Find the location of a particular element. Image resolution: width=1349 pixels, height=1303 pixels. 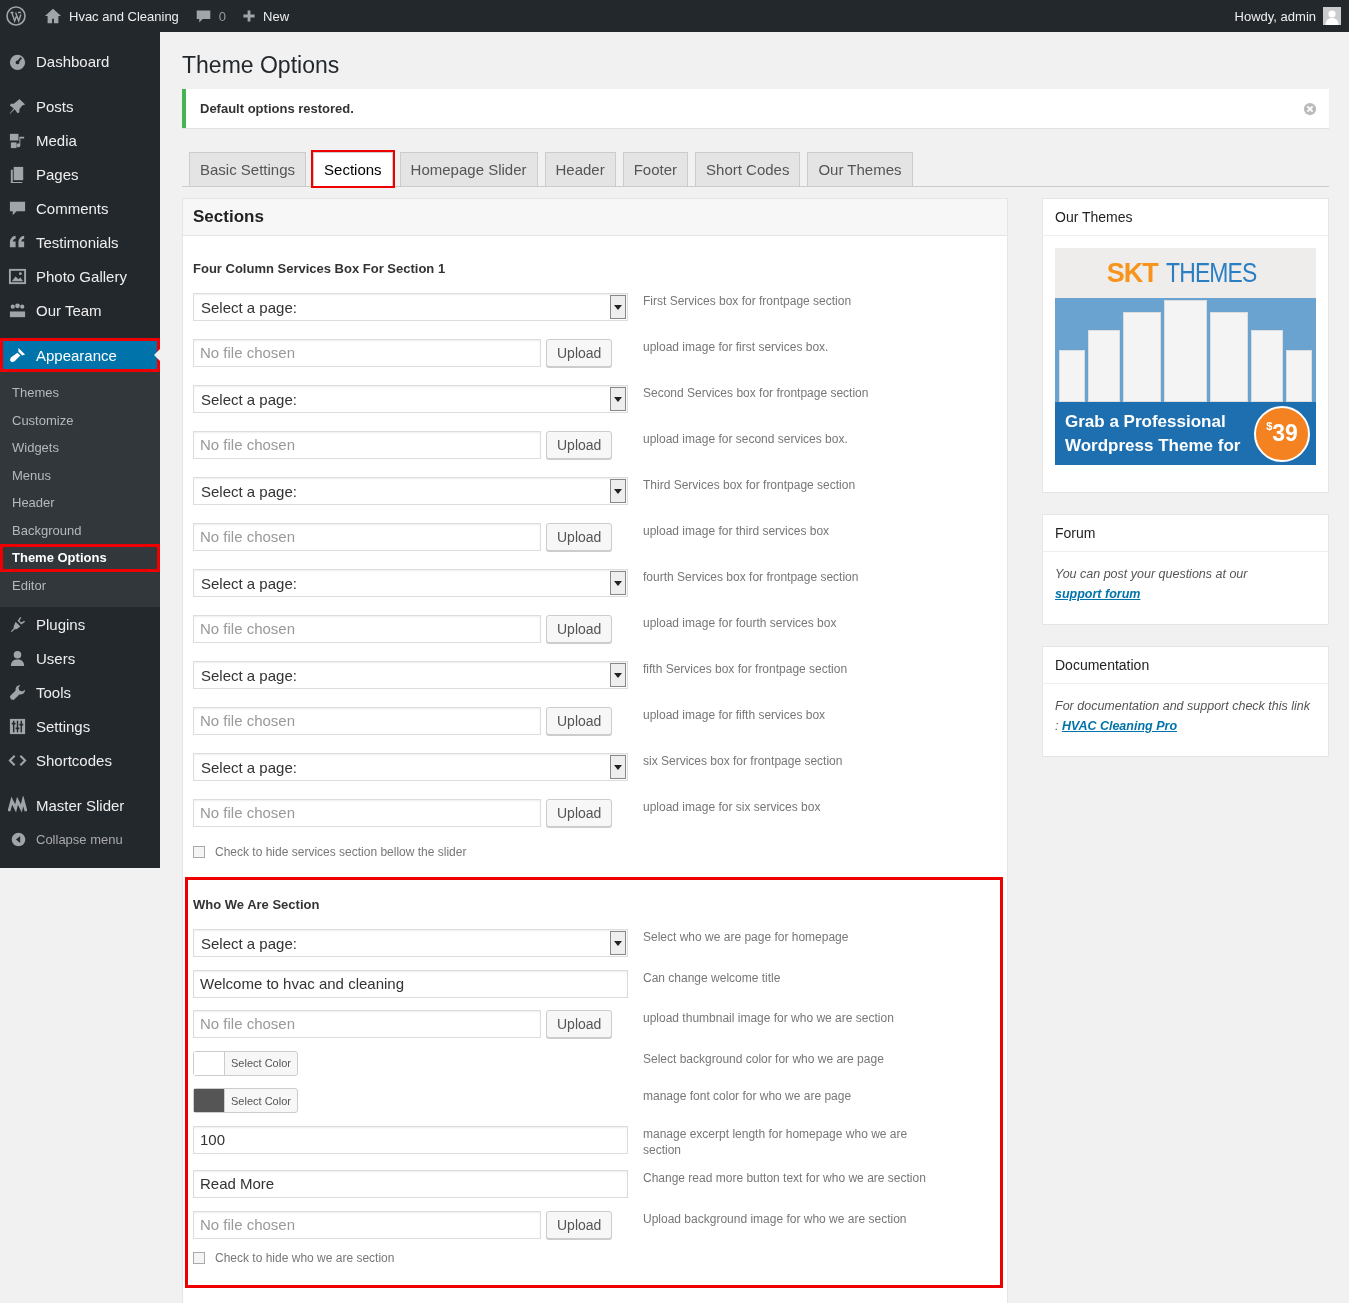

plug-icon is located at coordinates (17, 624).